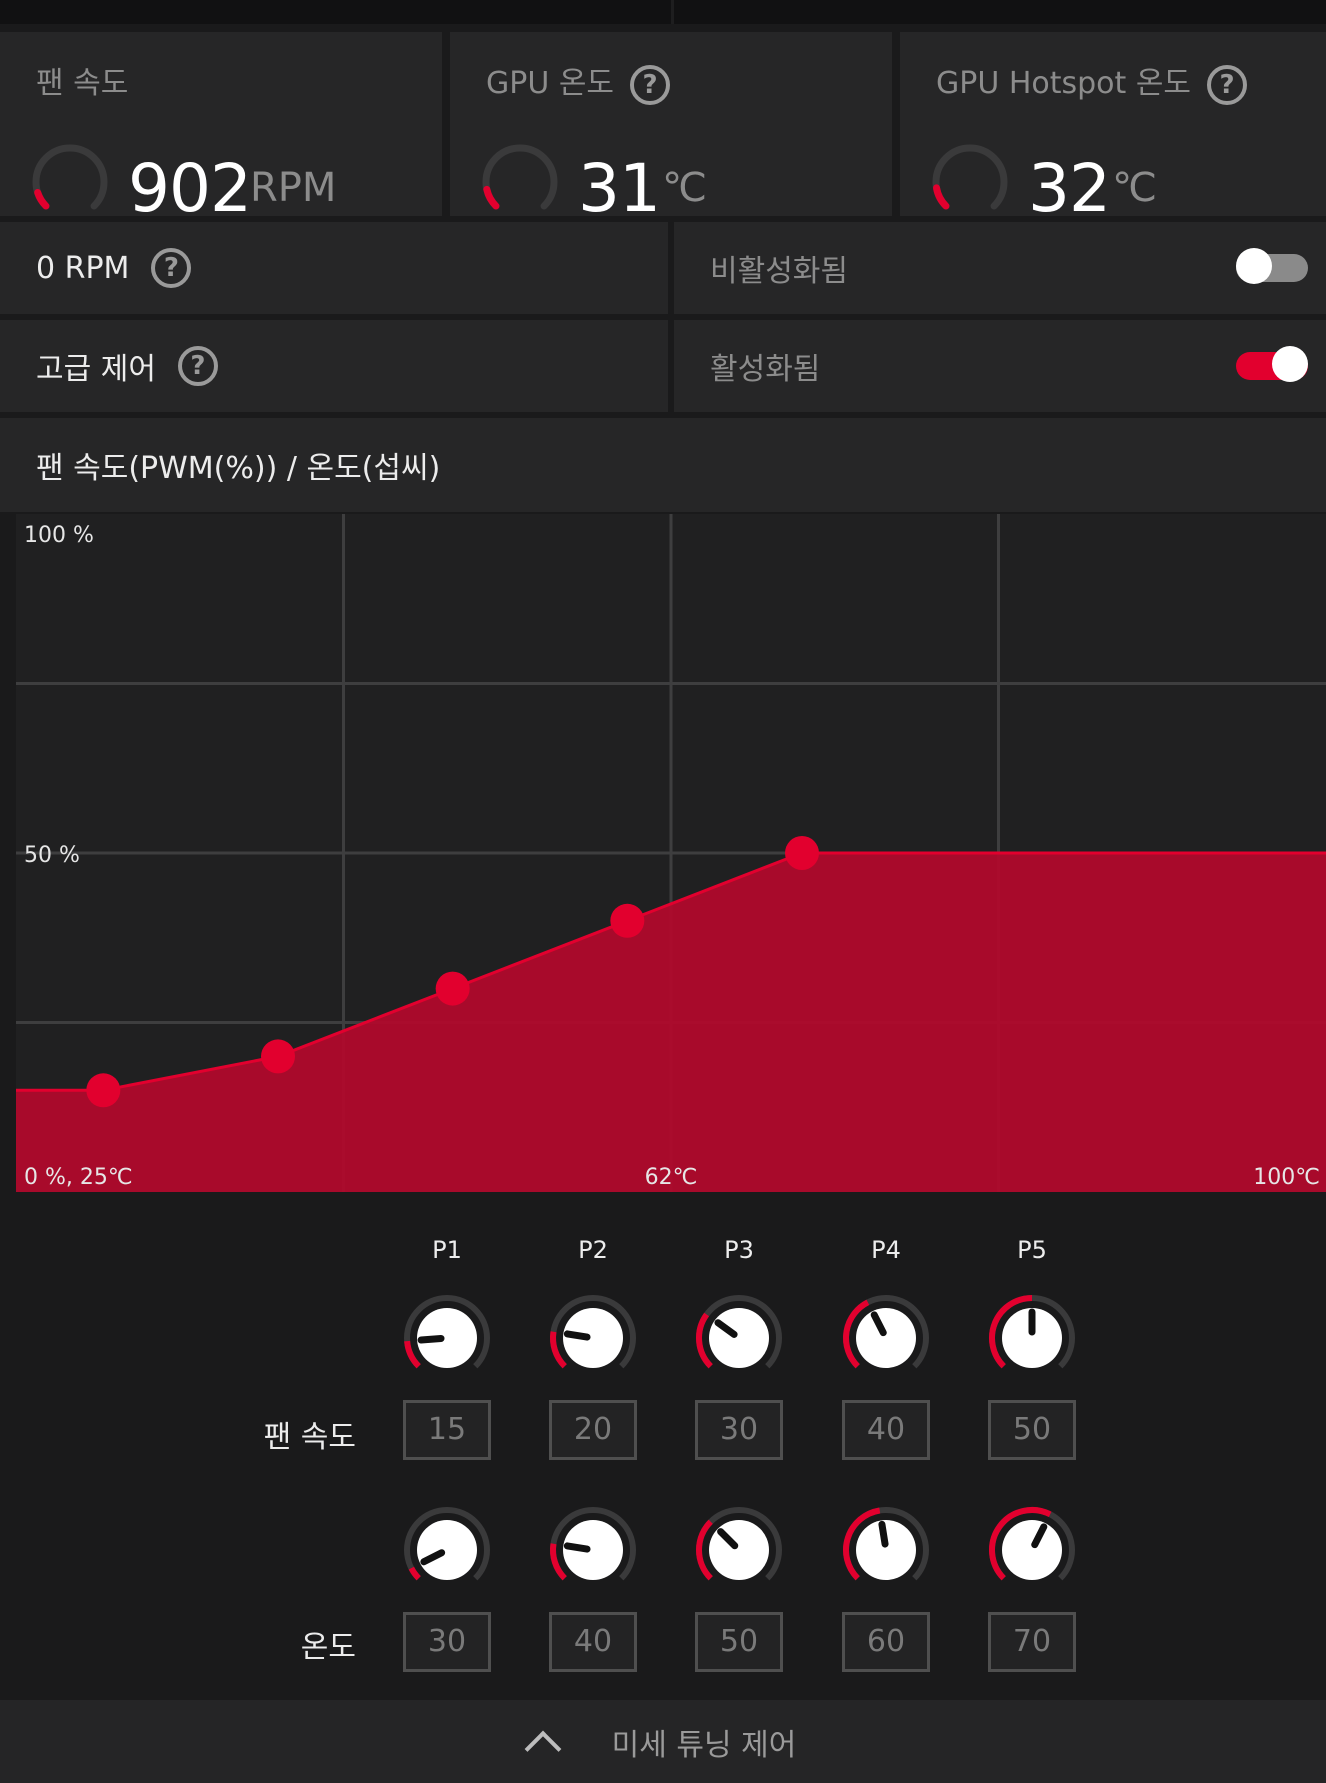 This screenshot has height=1783, width=1326. Describe the element at coordinates (293, 188) in the screenshot. I see `fan-speed-unit: RPM` at that location.